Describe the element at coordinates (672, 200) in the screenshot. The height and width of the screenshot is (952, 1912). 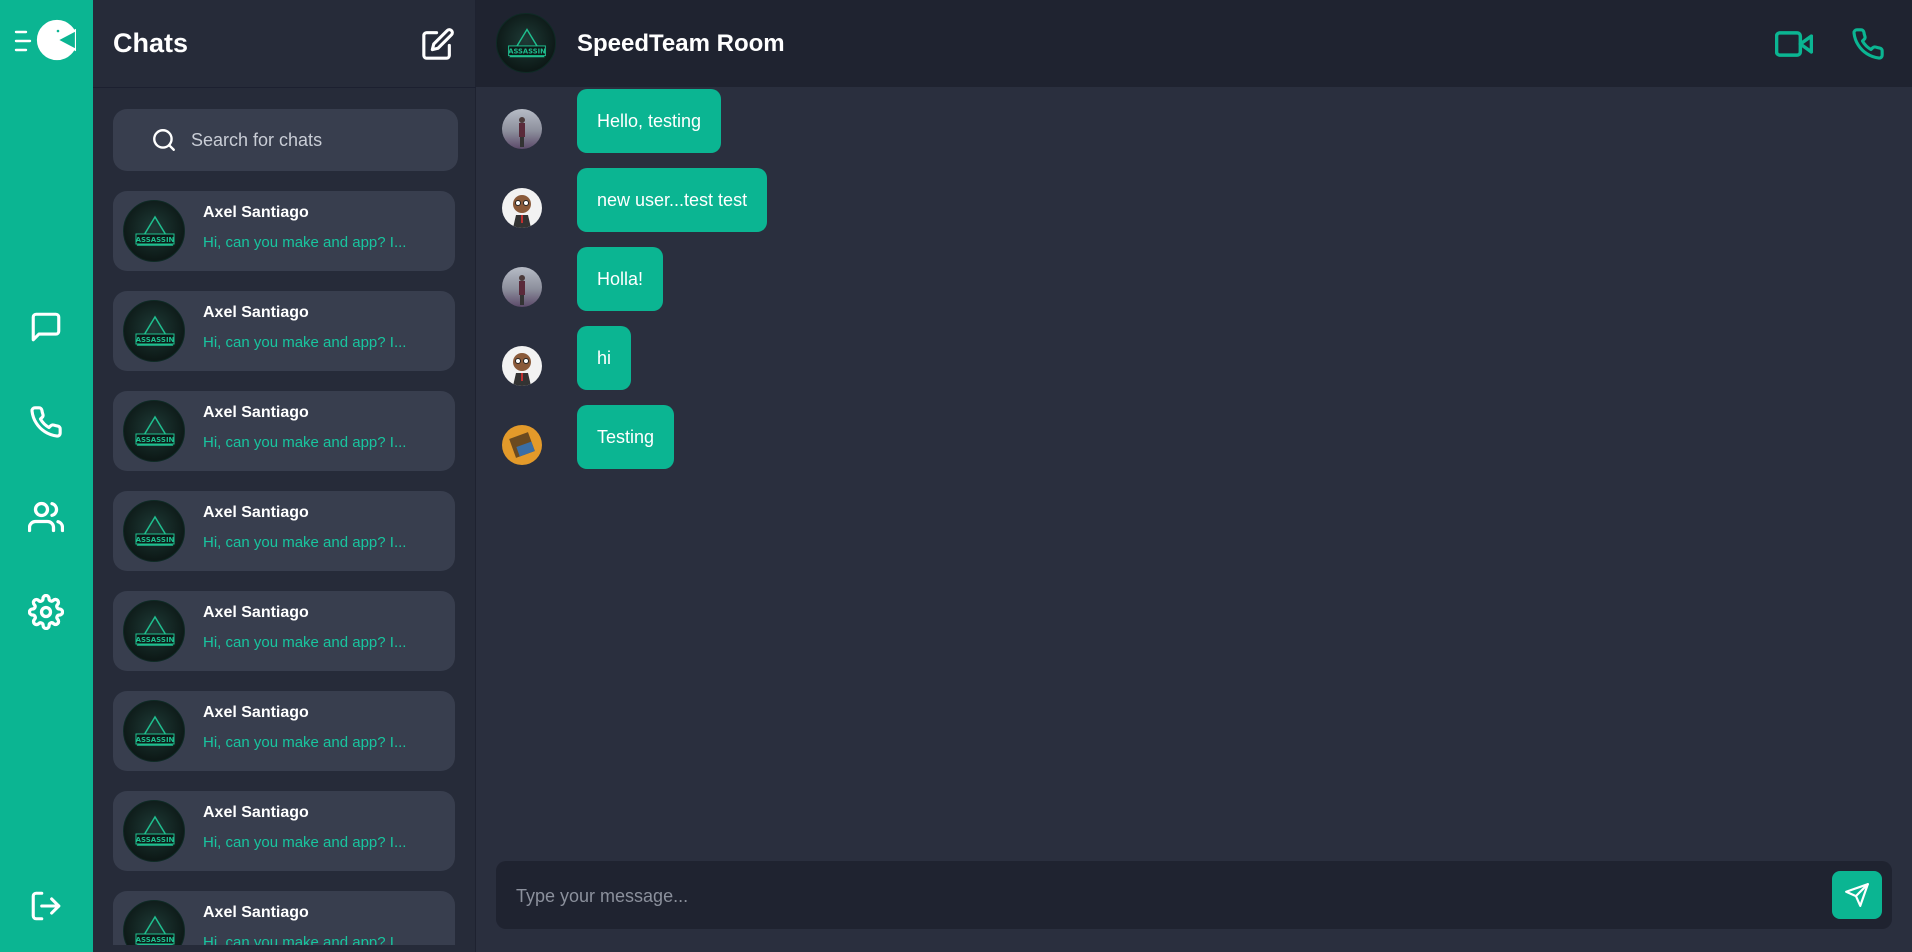
I see `message-bubble: new user...test test` at that location.